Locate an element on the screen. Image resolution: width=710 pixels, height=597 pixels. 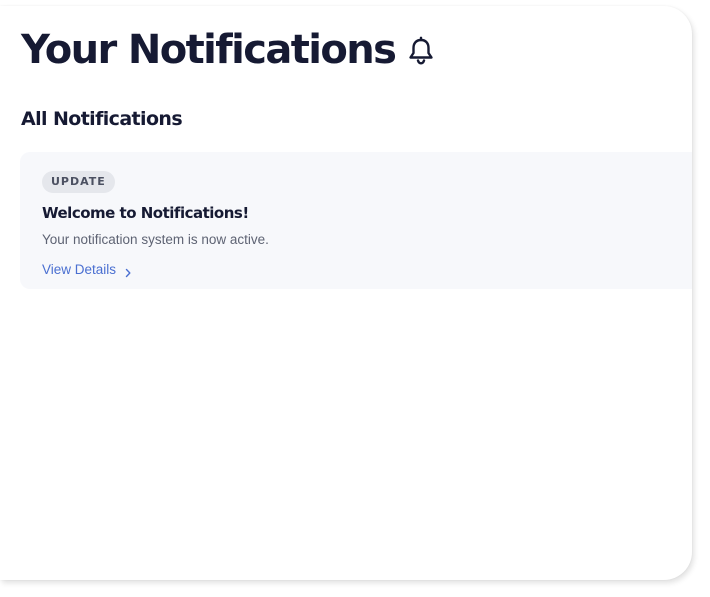
page-header: Your Notifications is located at coordinates (228, 50).